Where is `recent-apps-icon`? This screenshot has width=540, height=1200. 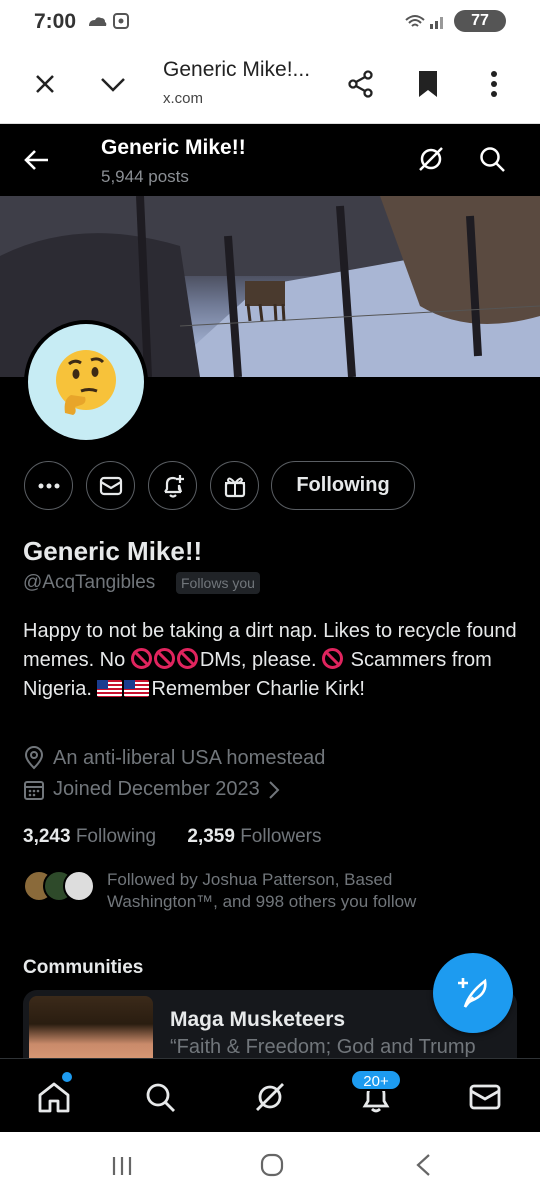
recent-apps-icon is located at coordinates (122, 1168).